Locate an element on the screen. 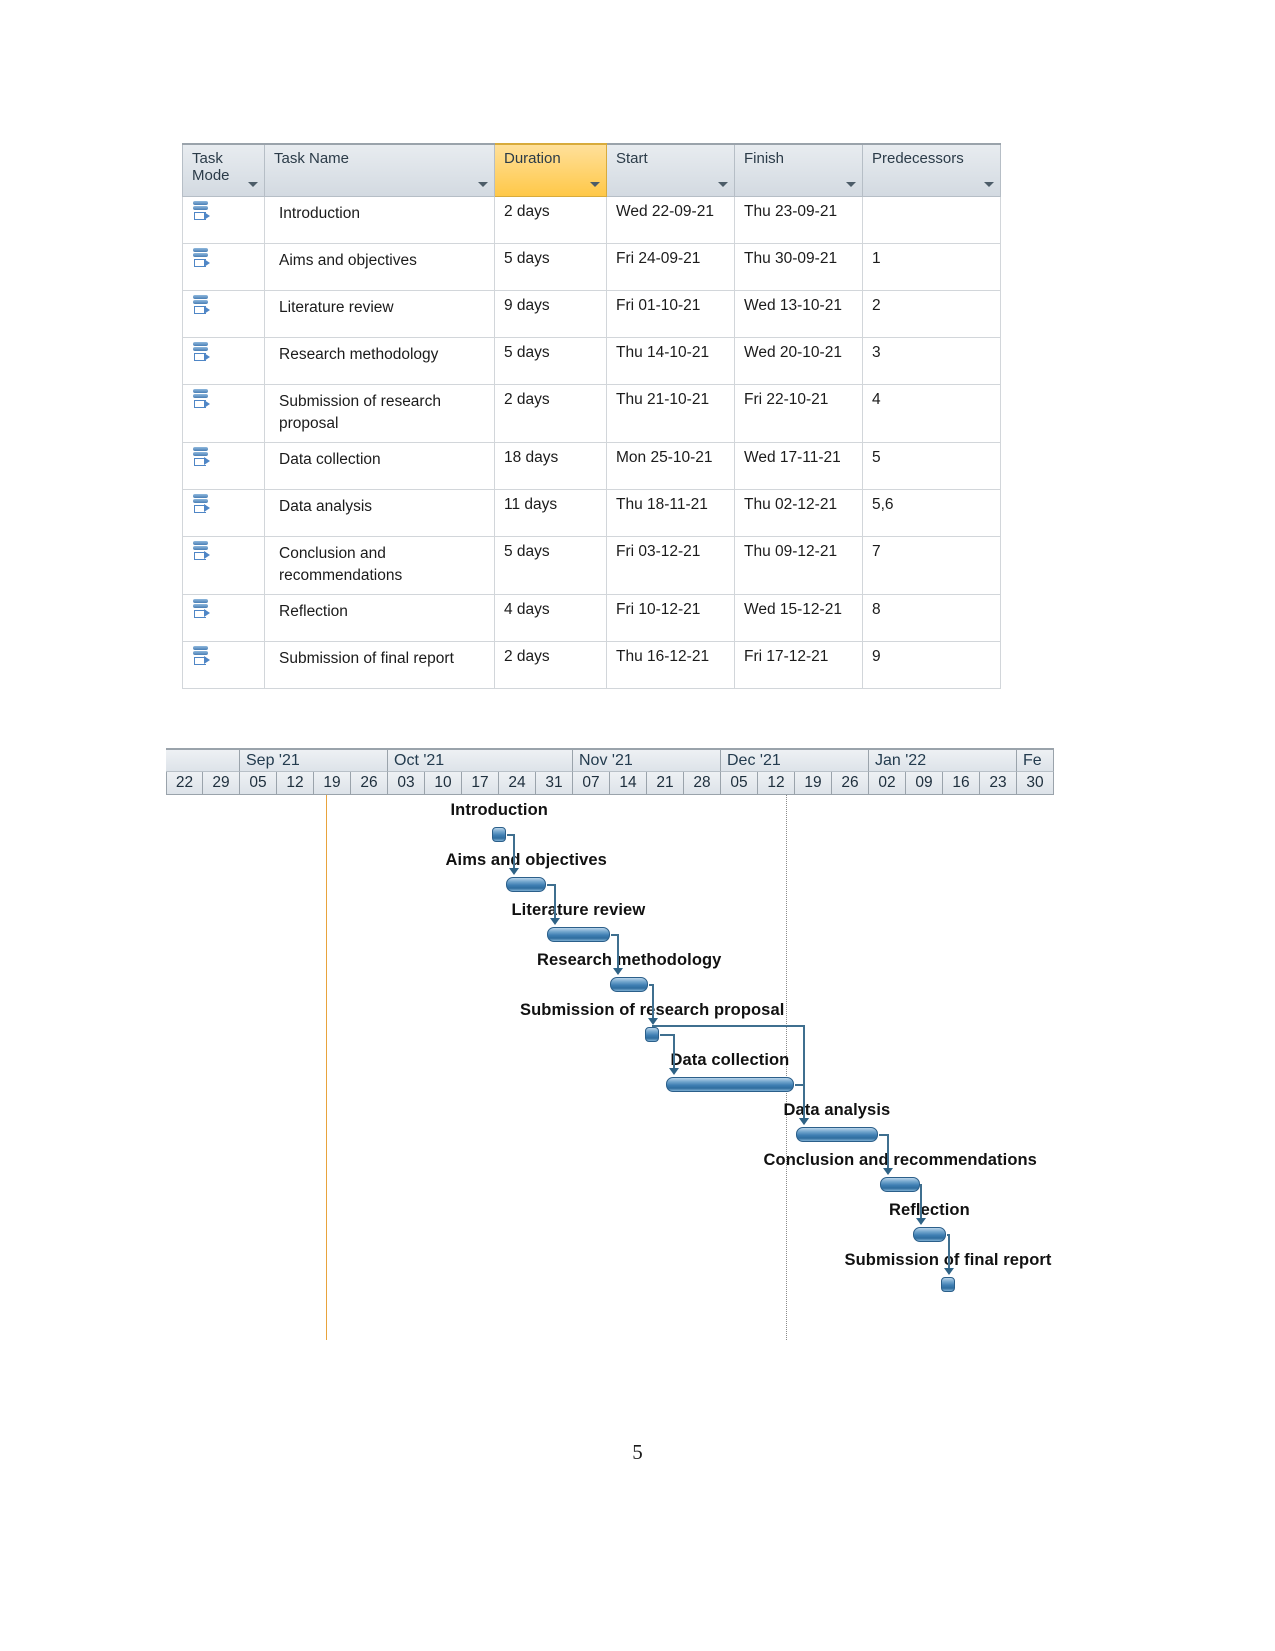 Image resolution: width=1275 pixels, height=1651 pixels. start-date-cell: Thu 16-12-21 is located at coordinates (670, 664).